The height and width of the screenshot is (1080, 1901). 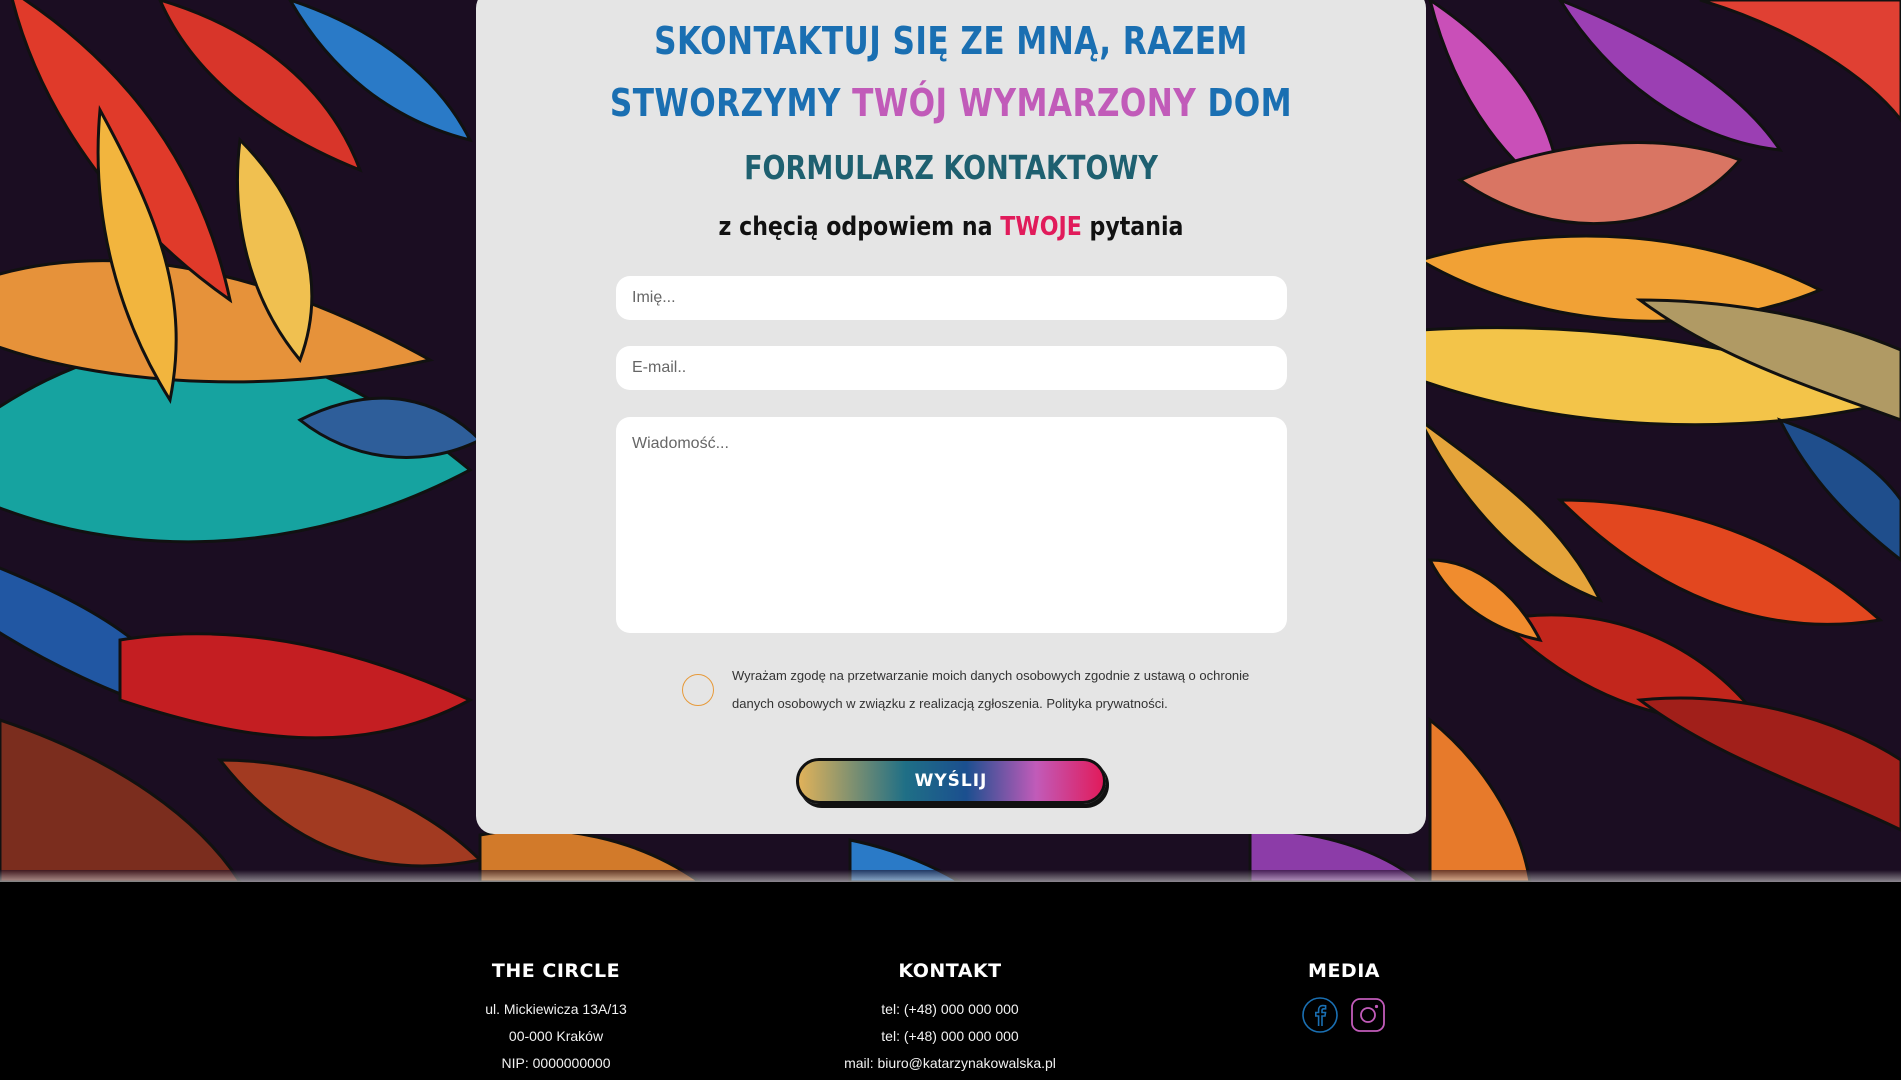 I want to click on footer-phone-1: tel: (+48) 000 000 000, so click(x=950, y=1009).